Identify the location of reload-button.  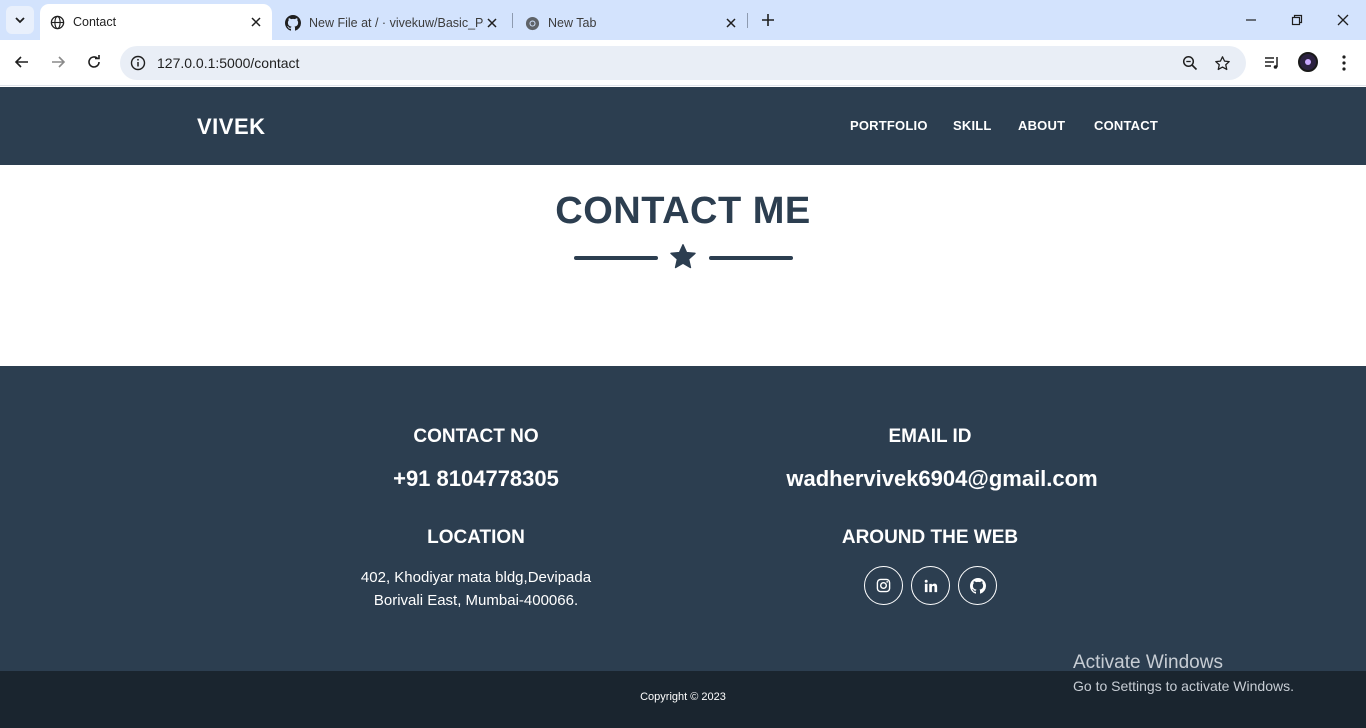
(94, 62).